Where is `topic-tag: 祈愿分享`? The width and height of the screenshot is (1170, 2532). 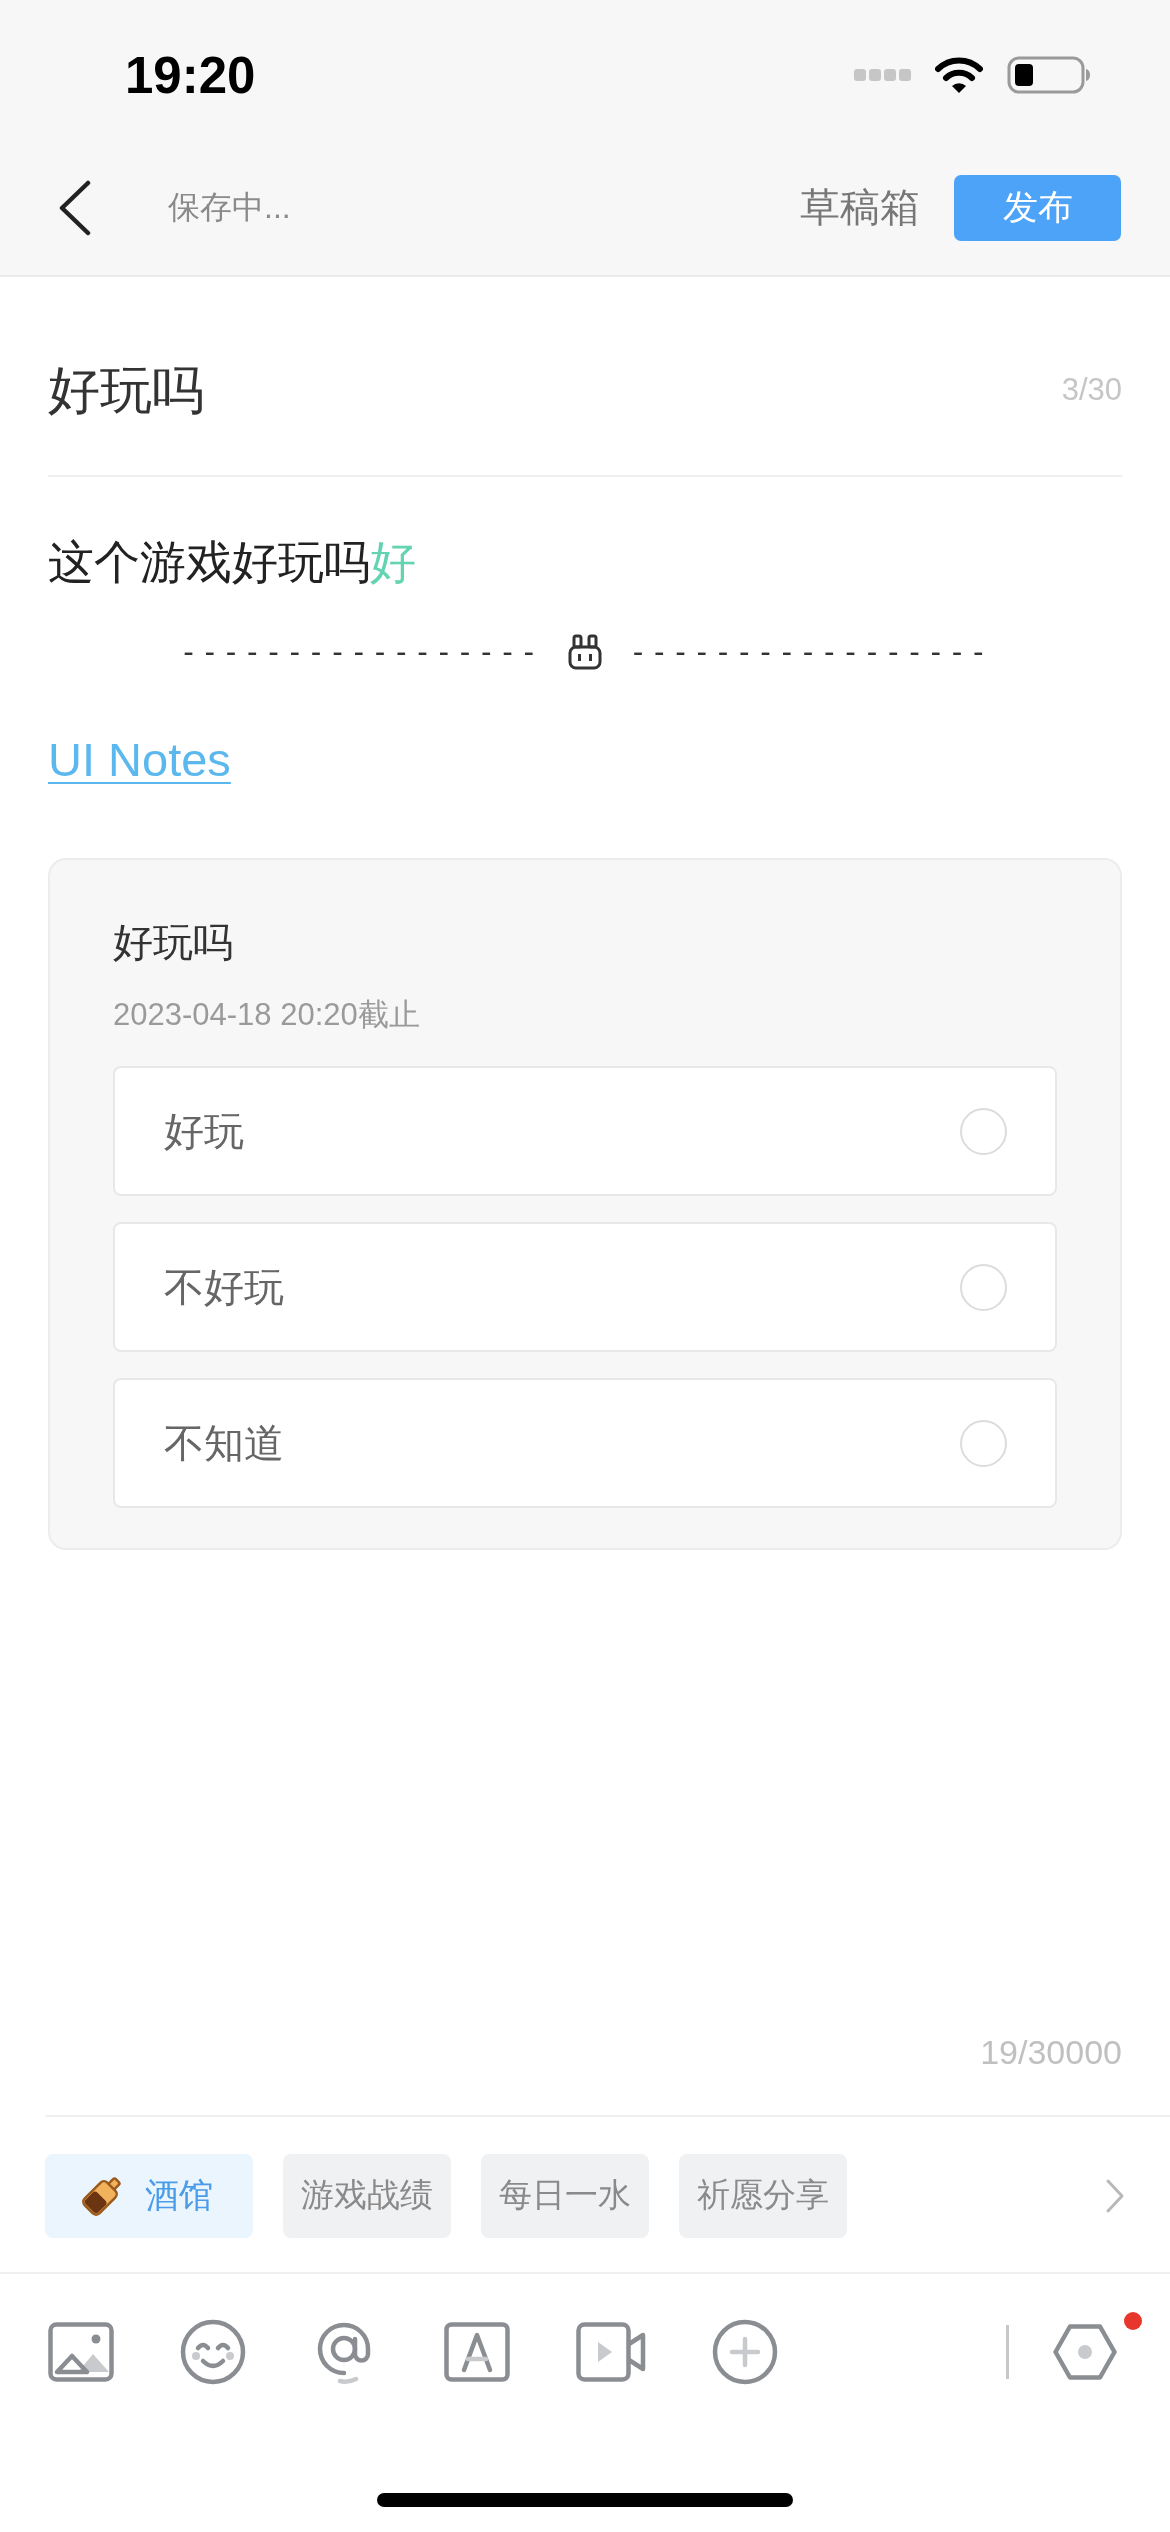 topic-tag: 祈愿分享 is located at coordinates (763, 2195).